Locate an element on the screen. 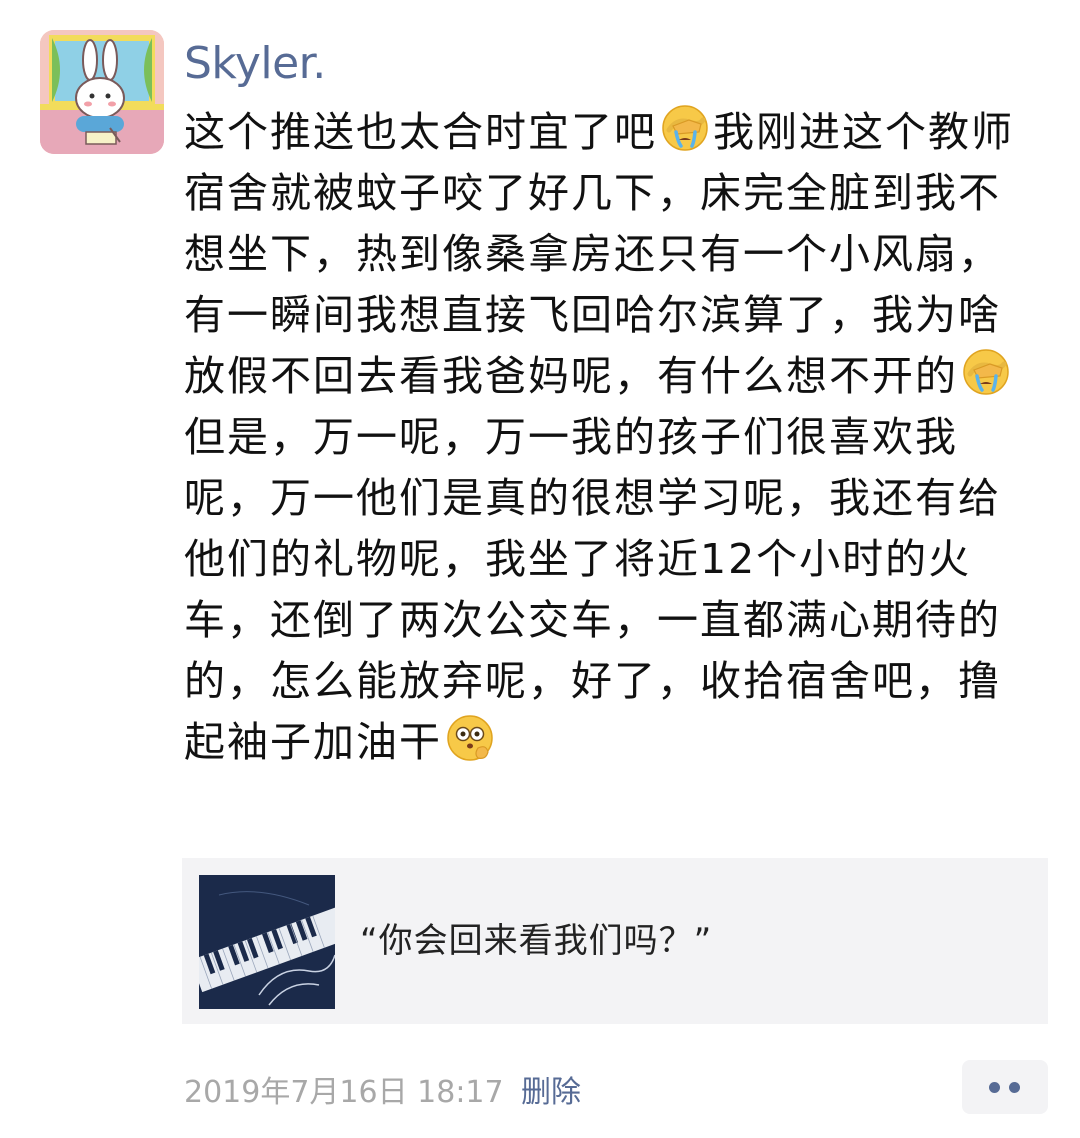 The image size is (1080, 1138). username-link: Skyler. is located at coordinates (255, 64).